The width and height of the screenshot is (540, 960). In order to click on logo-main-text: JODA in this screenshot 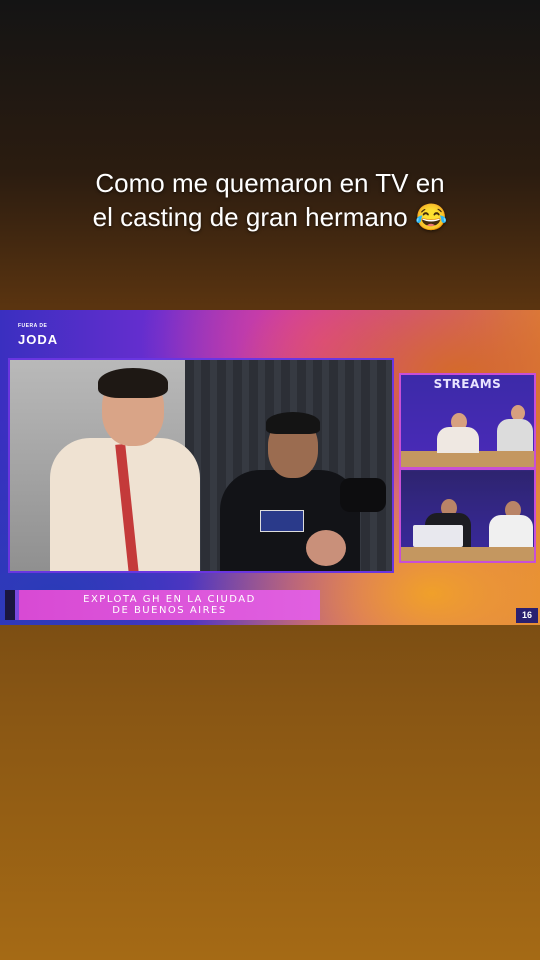, I will do `click(38, 339)`.